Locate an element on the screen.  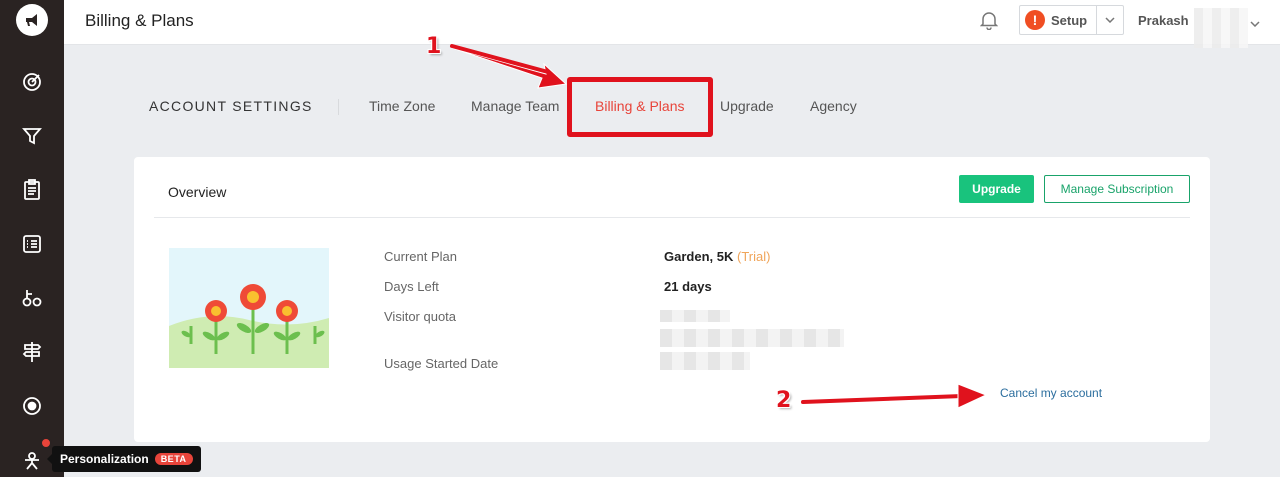
sidebar is located at coordinates (32, 238).